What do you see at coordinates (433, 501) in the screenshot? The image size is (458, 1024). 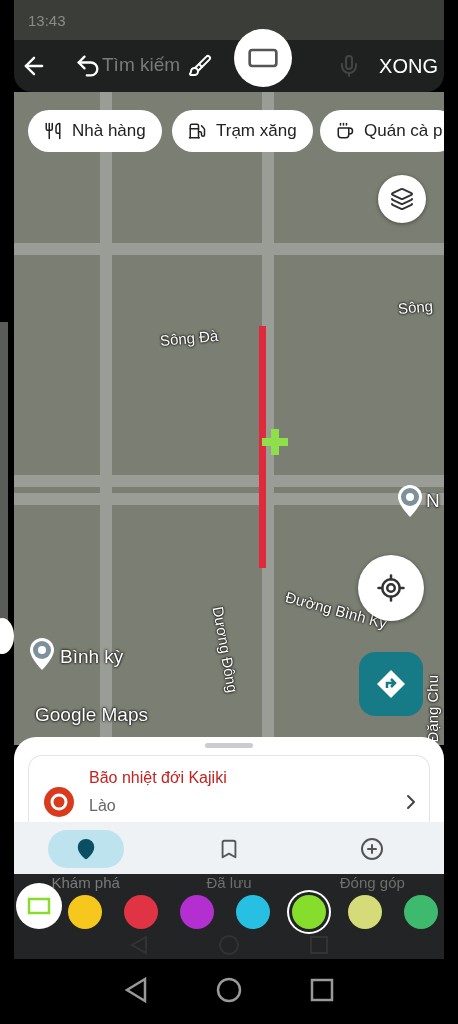 I see `place-label: N` at bounding box center [433, 501].